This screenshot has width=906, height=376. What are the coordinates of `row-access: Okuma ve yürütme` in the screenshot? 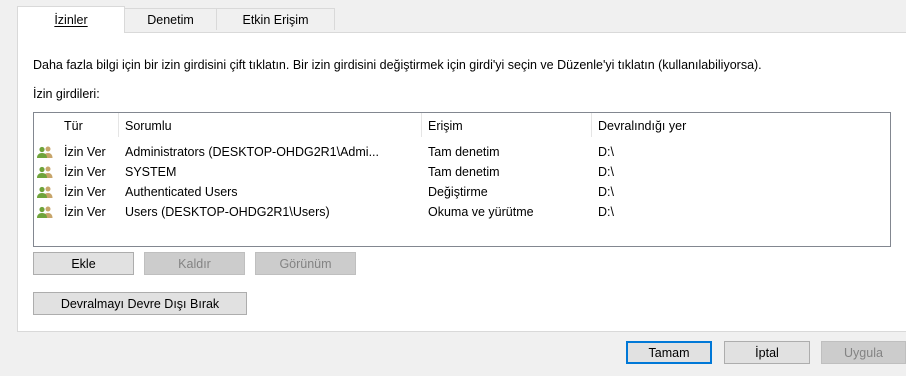 It's located at (481, 212).